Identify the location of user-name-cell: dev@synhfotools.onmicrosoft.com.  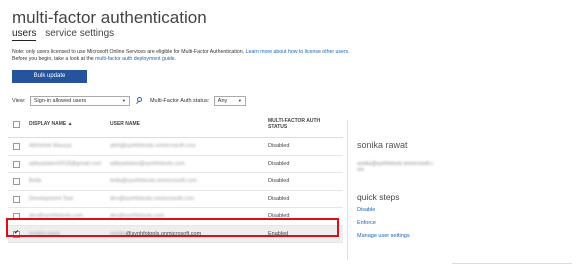
(152, 198).